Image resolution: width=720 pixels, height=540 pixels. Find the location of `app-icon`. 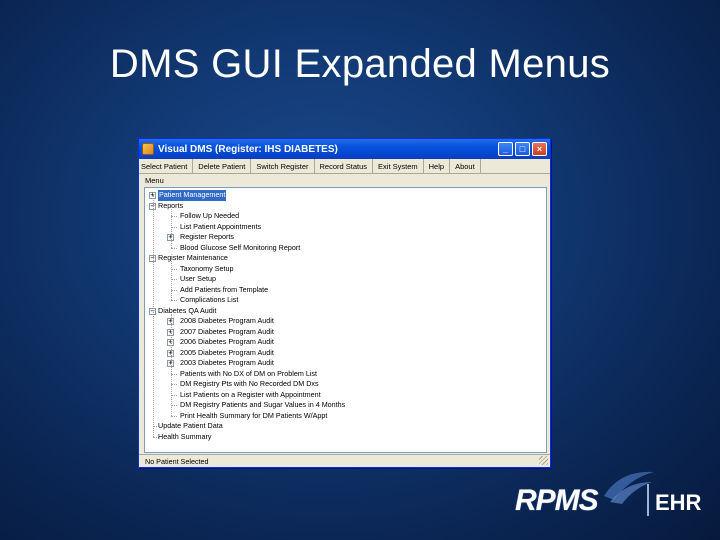

app-icon is located at coordinates (148, 149).